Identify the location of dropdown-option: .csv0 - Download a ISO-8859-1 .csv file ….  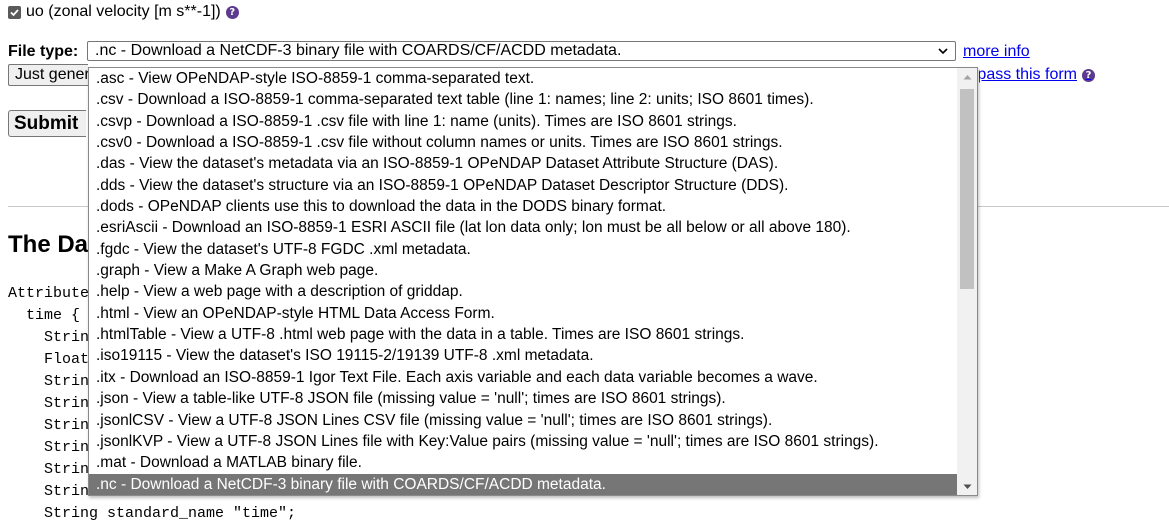
(523, 142).